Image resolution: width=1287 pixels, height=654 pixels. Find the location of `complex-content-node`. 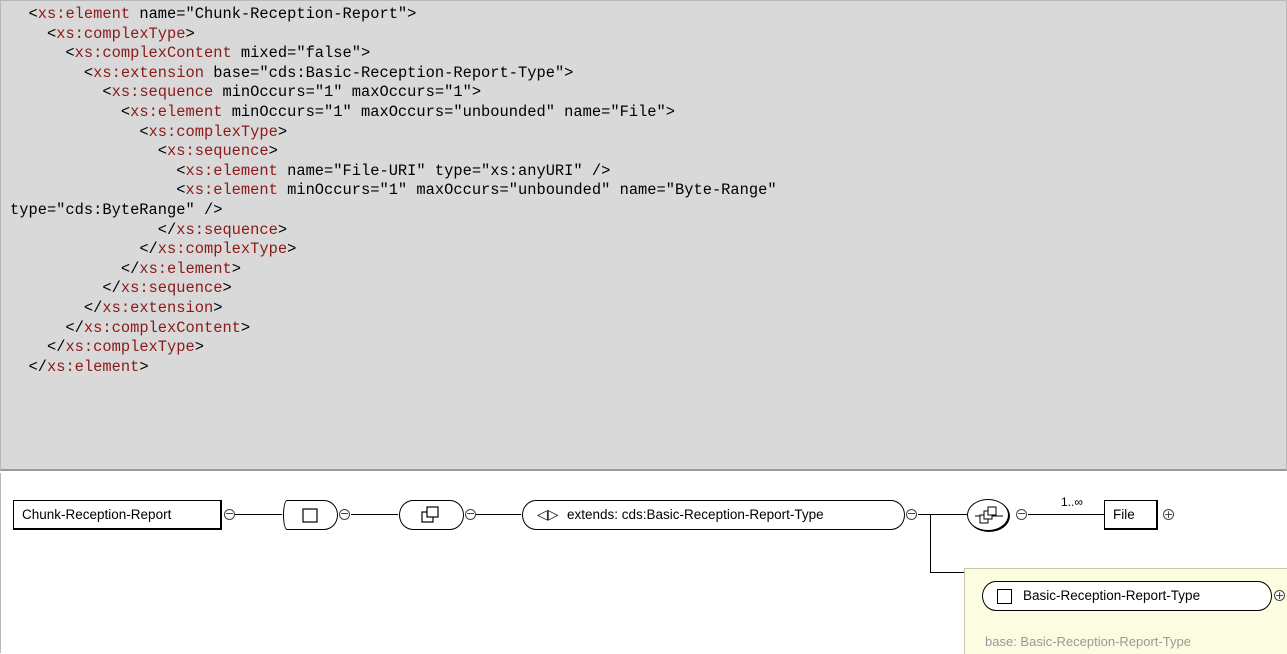

complex-content-node is located at coordinates (431, 515).